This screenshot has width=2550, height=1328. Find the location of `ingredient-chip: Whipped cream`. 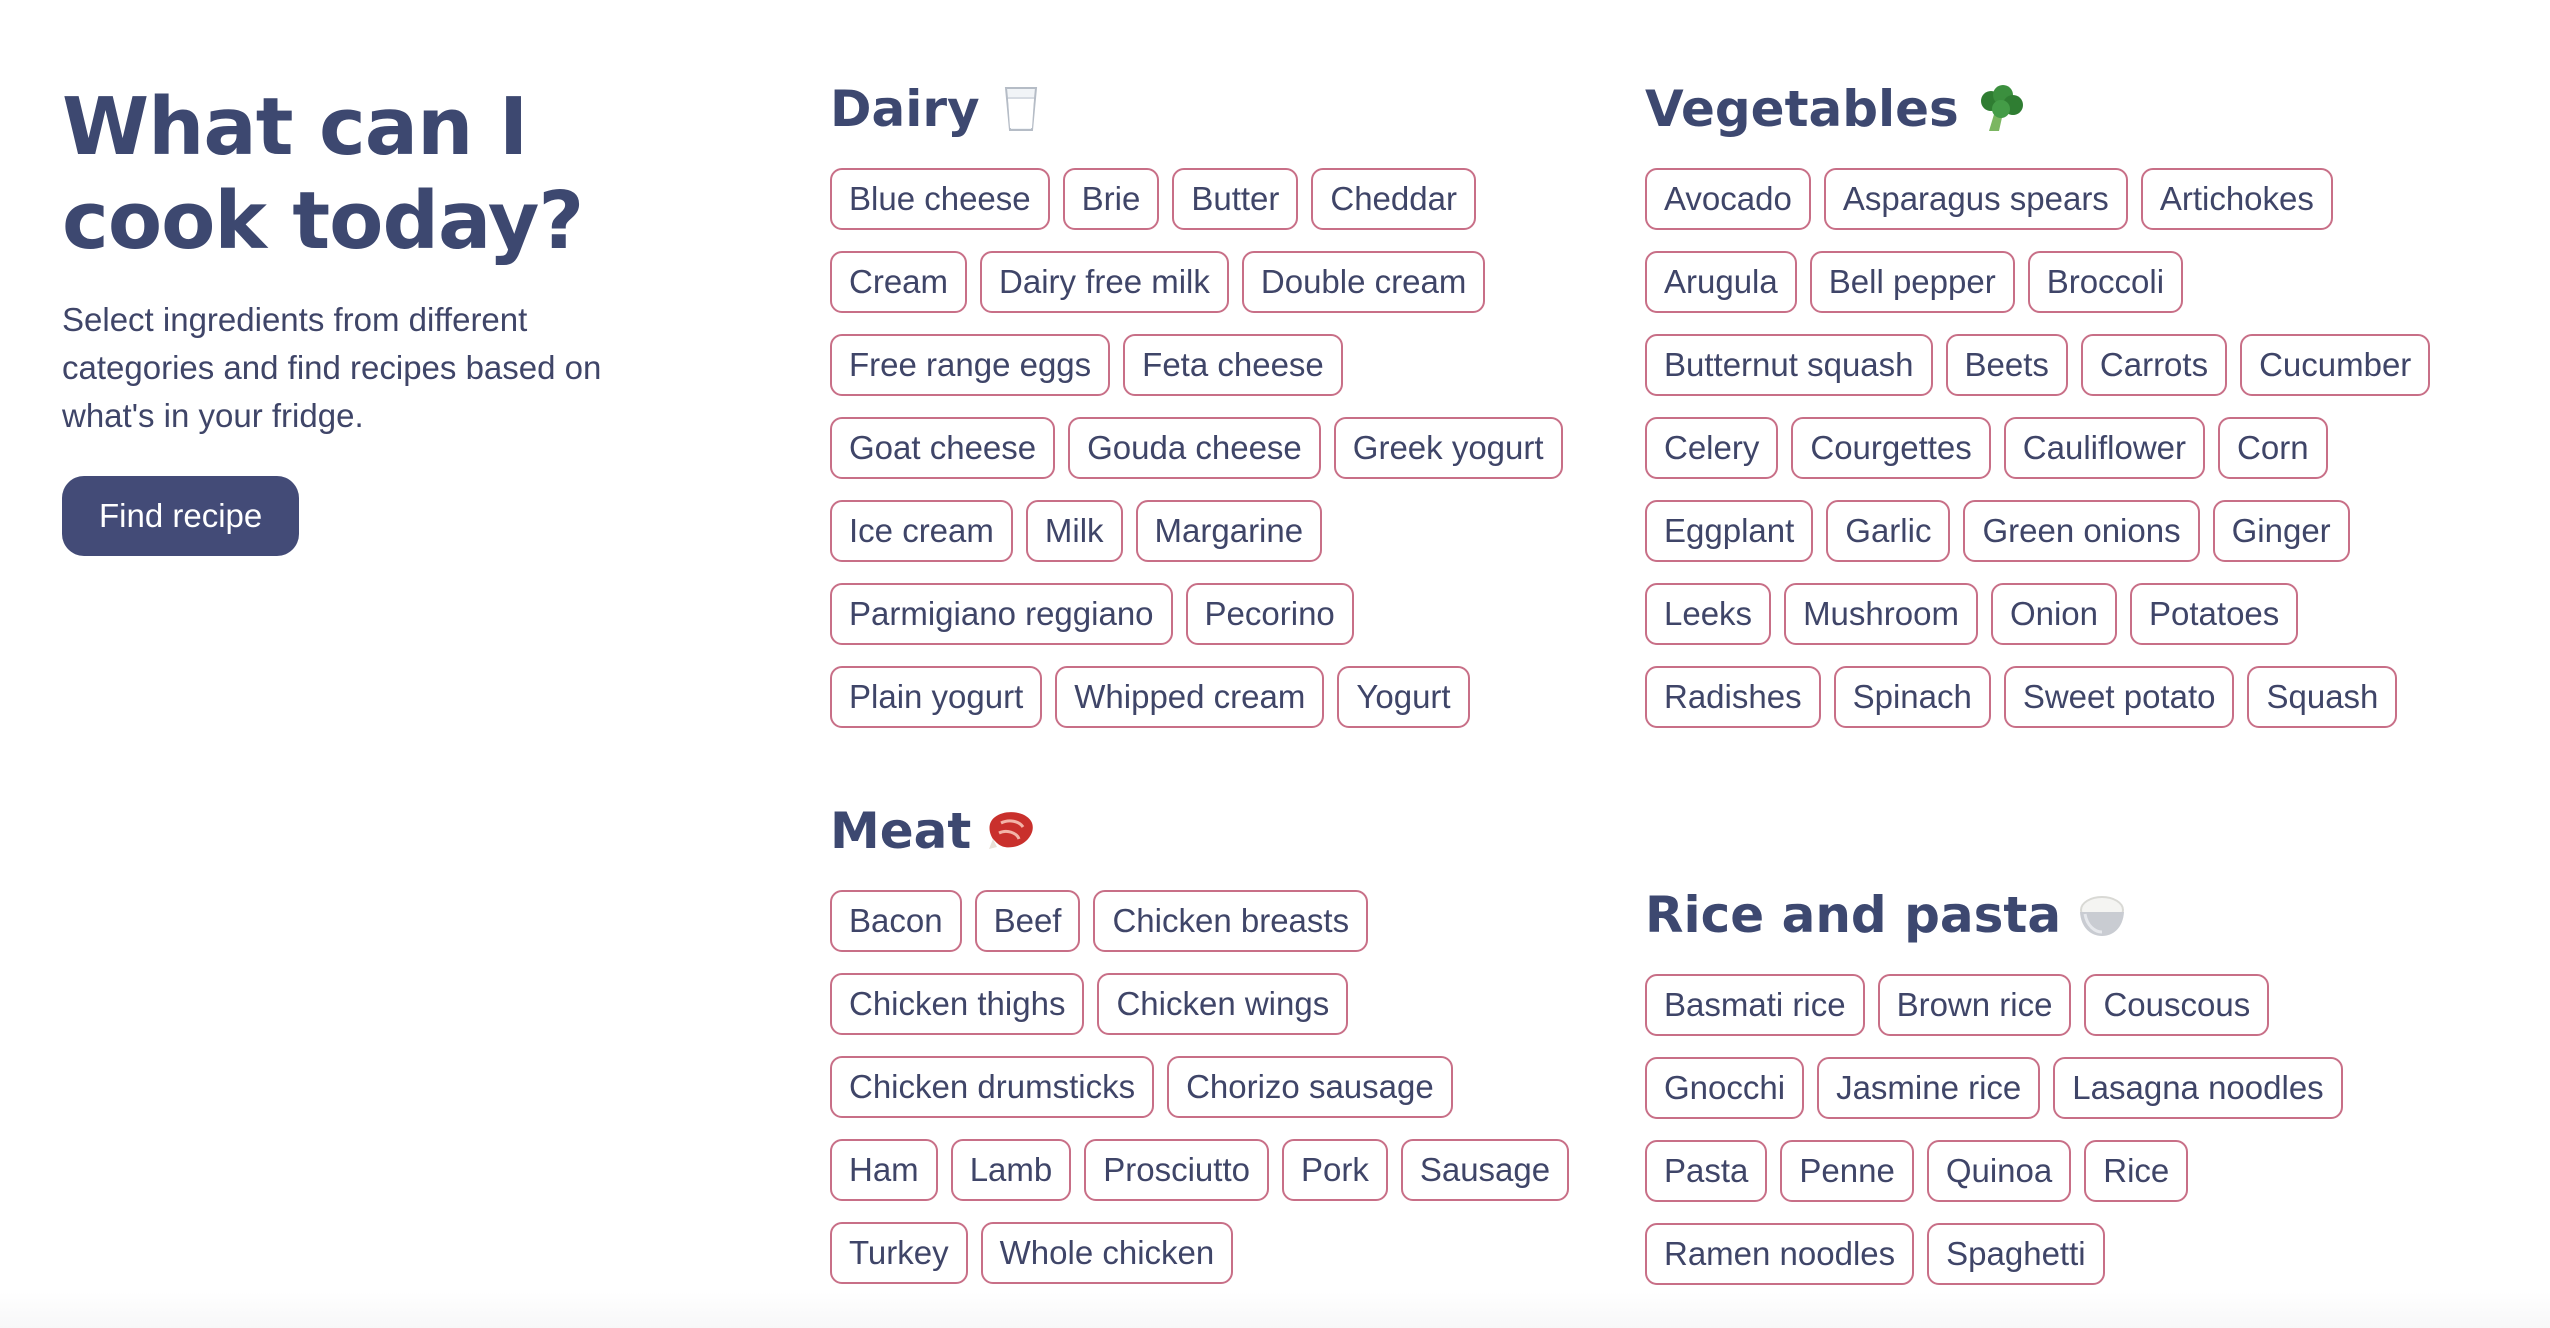

ingredient-chip: Whipped cream is located at coordinates (1190, 697).